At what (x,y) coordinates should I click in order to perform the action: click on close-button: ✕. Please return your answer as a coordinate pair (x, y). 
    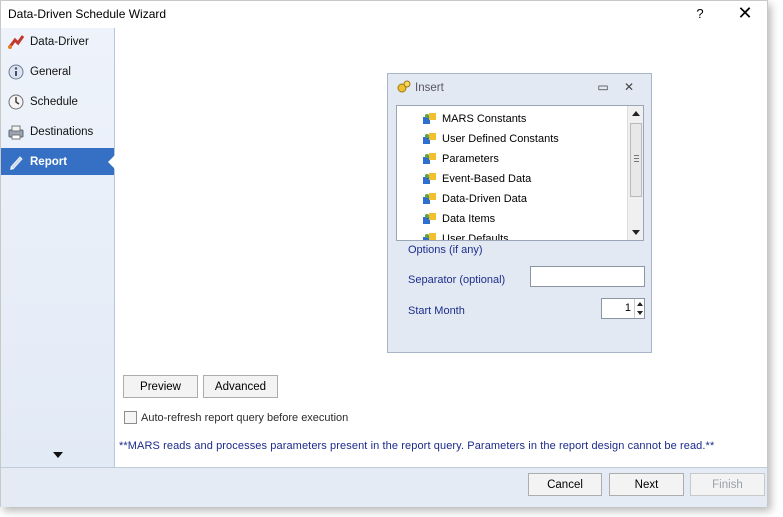
    Looking at the image, I should click on (745, 14).